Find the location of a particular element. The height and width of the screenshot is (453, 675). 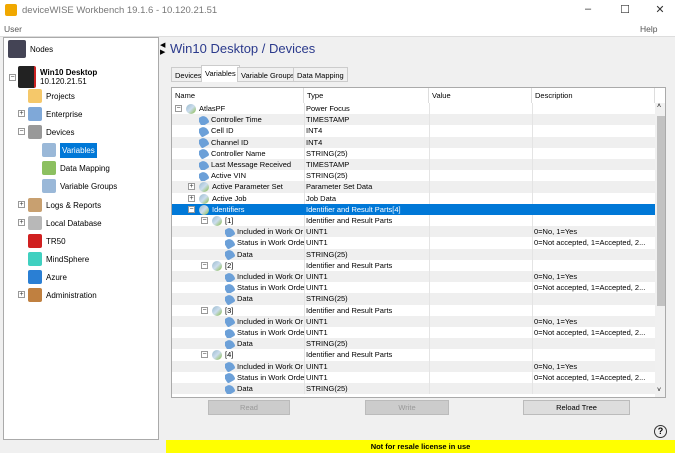

maximize-button: ☐ is located at coordinates (625, 9).